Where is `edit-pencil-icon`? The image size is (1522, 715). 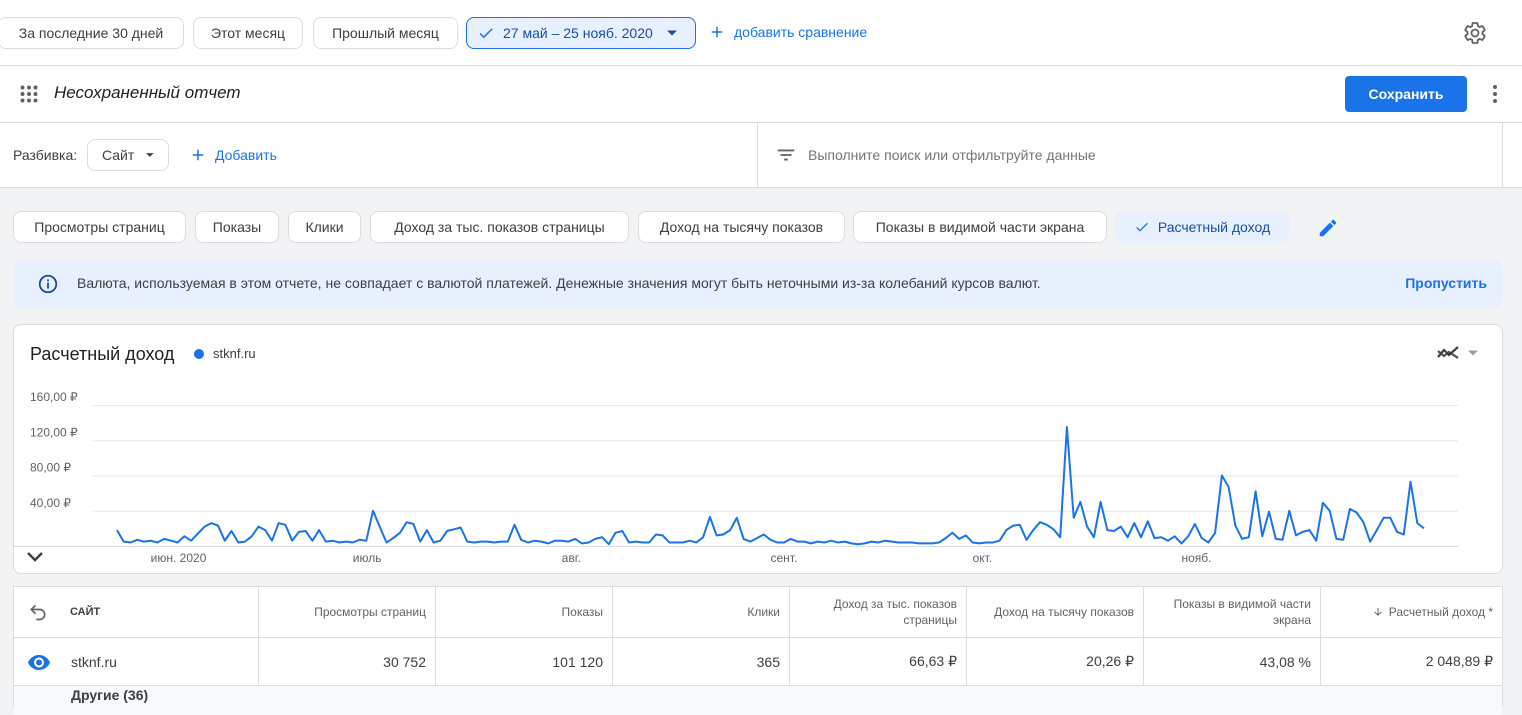 edit-pencil-icon is located at coordinates (1328, 228).